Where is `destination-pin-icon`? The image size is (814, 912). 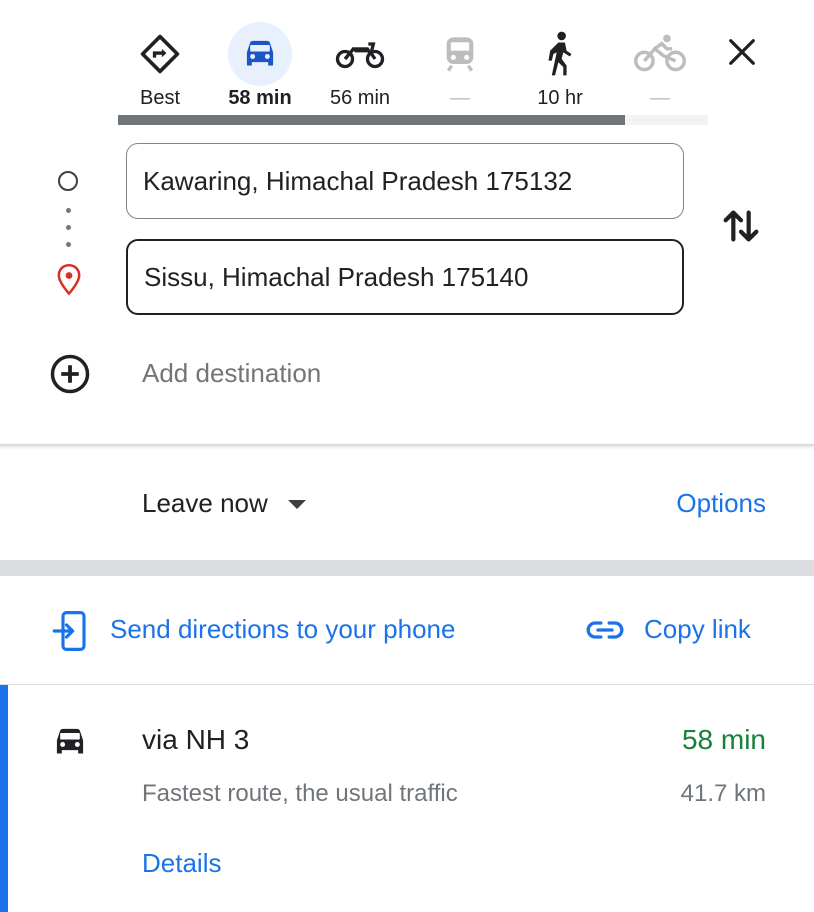 destination-pin-icon is located at coordinates (69, 282).